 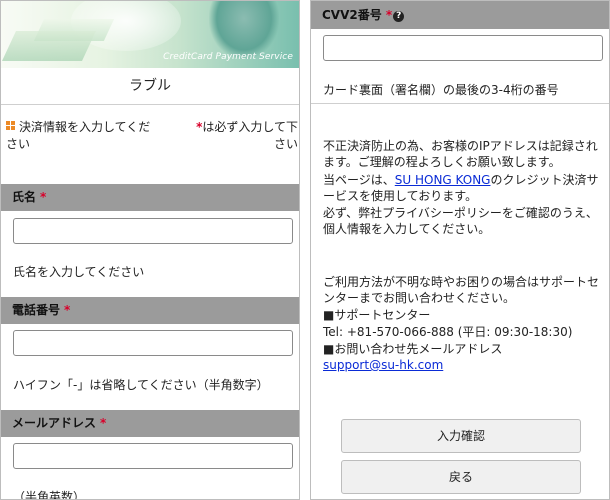 What do you see at coordinates (103, 423) in the screenshot?
I see `email-required-asterisk: *` at bounding box center [103, 423].